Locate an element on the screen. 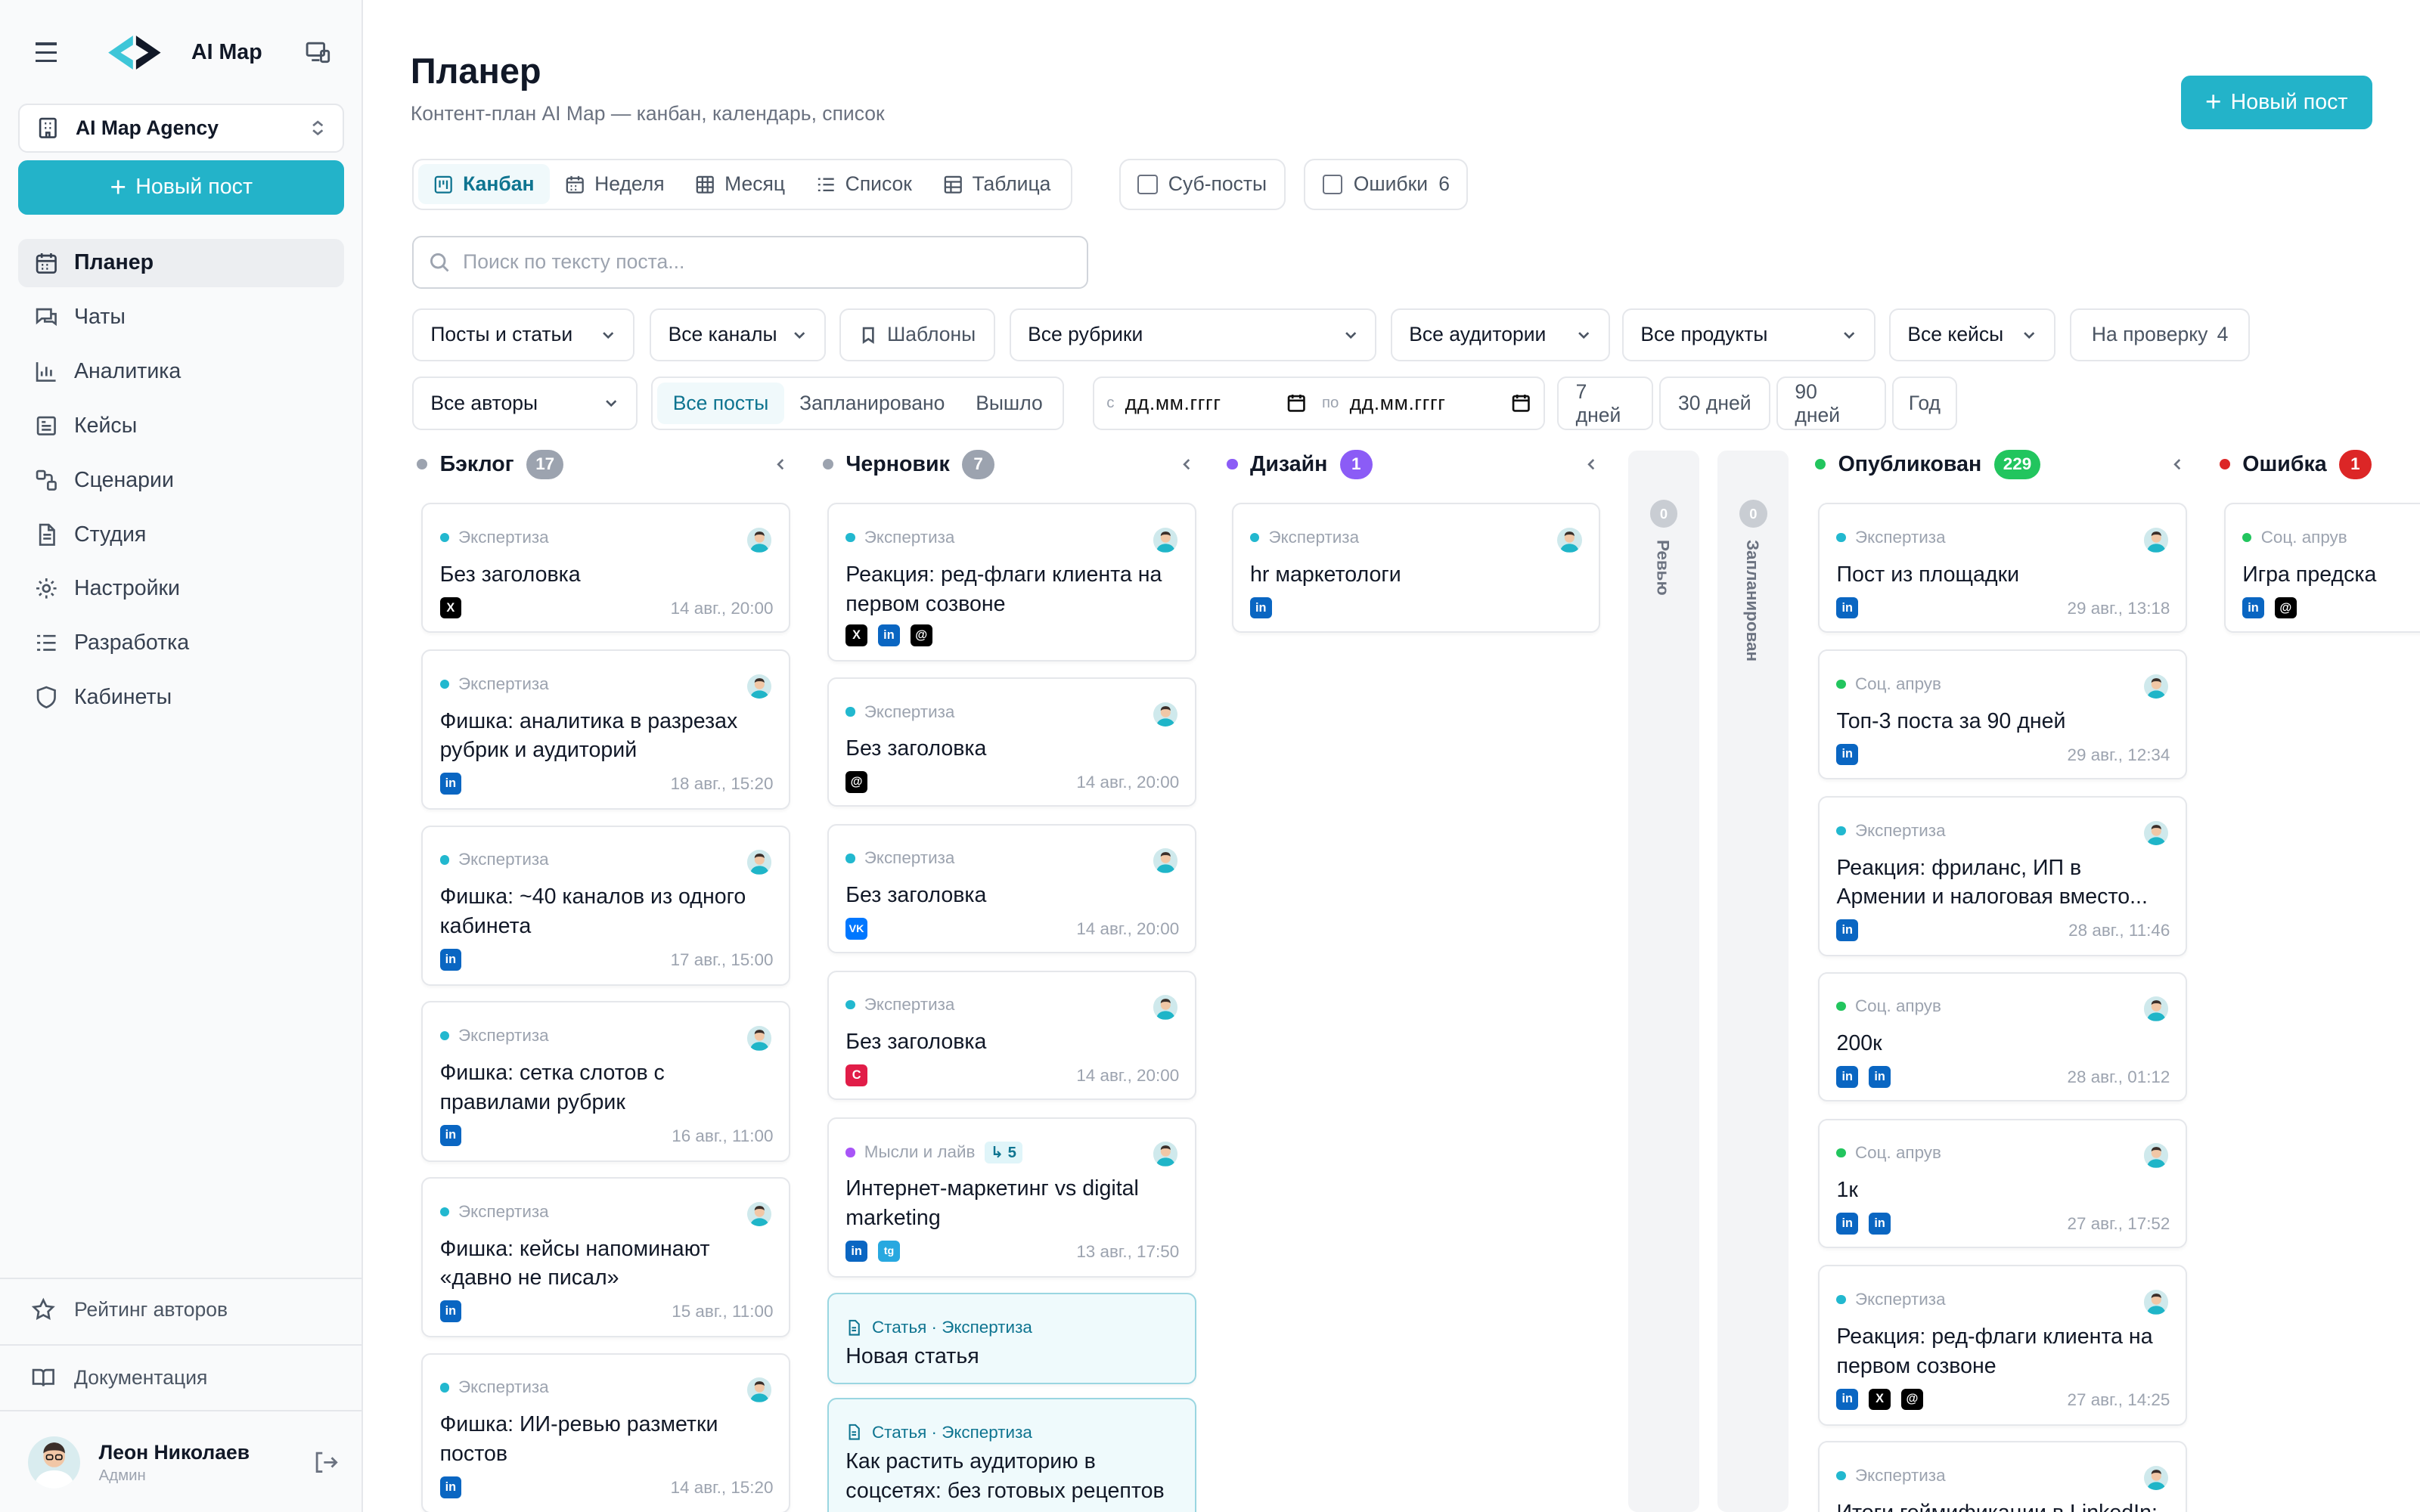  post-title: Интернет-маркетинг vs digital marketing is located at coordinates (992, 1203).